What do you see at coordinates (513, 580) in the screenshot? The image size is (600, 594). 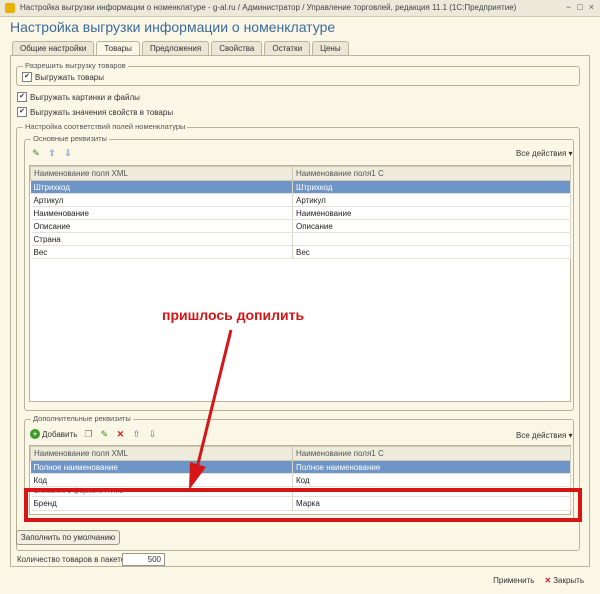 I see `apply-button: Применить` at bounding box center [513, 580].